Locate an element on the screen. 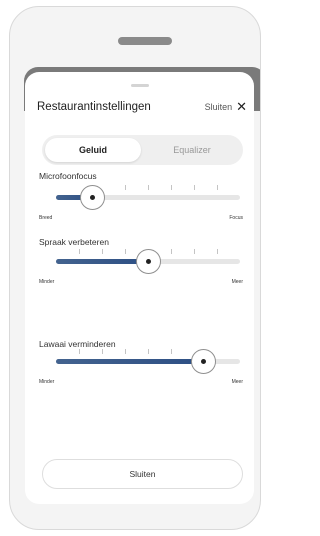 The image size is (320, 536). close-top-button: Sluiten ✕ is located at coordinates (225, 106).